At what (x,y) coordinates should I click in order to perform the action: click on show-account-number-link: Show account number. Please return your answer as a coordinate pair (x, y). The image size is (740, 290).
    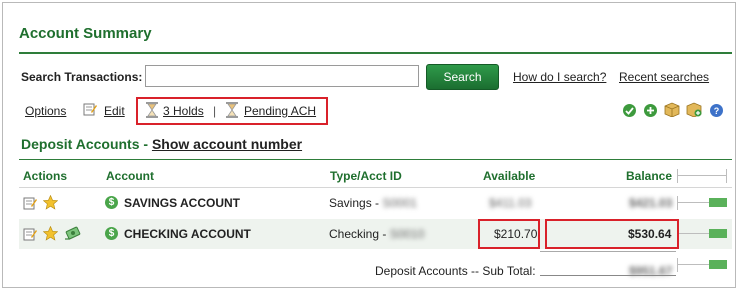
    Looking at the image, I should click on (227, 144).